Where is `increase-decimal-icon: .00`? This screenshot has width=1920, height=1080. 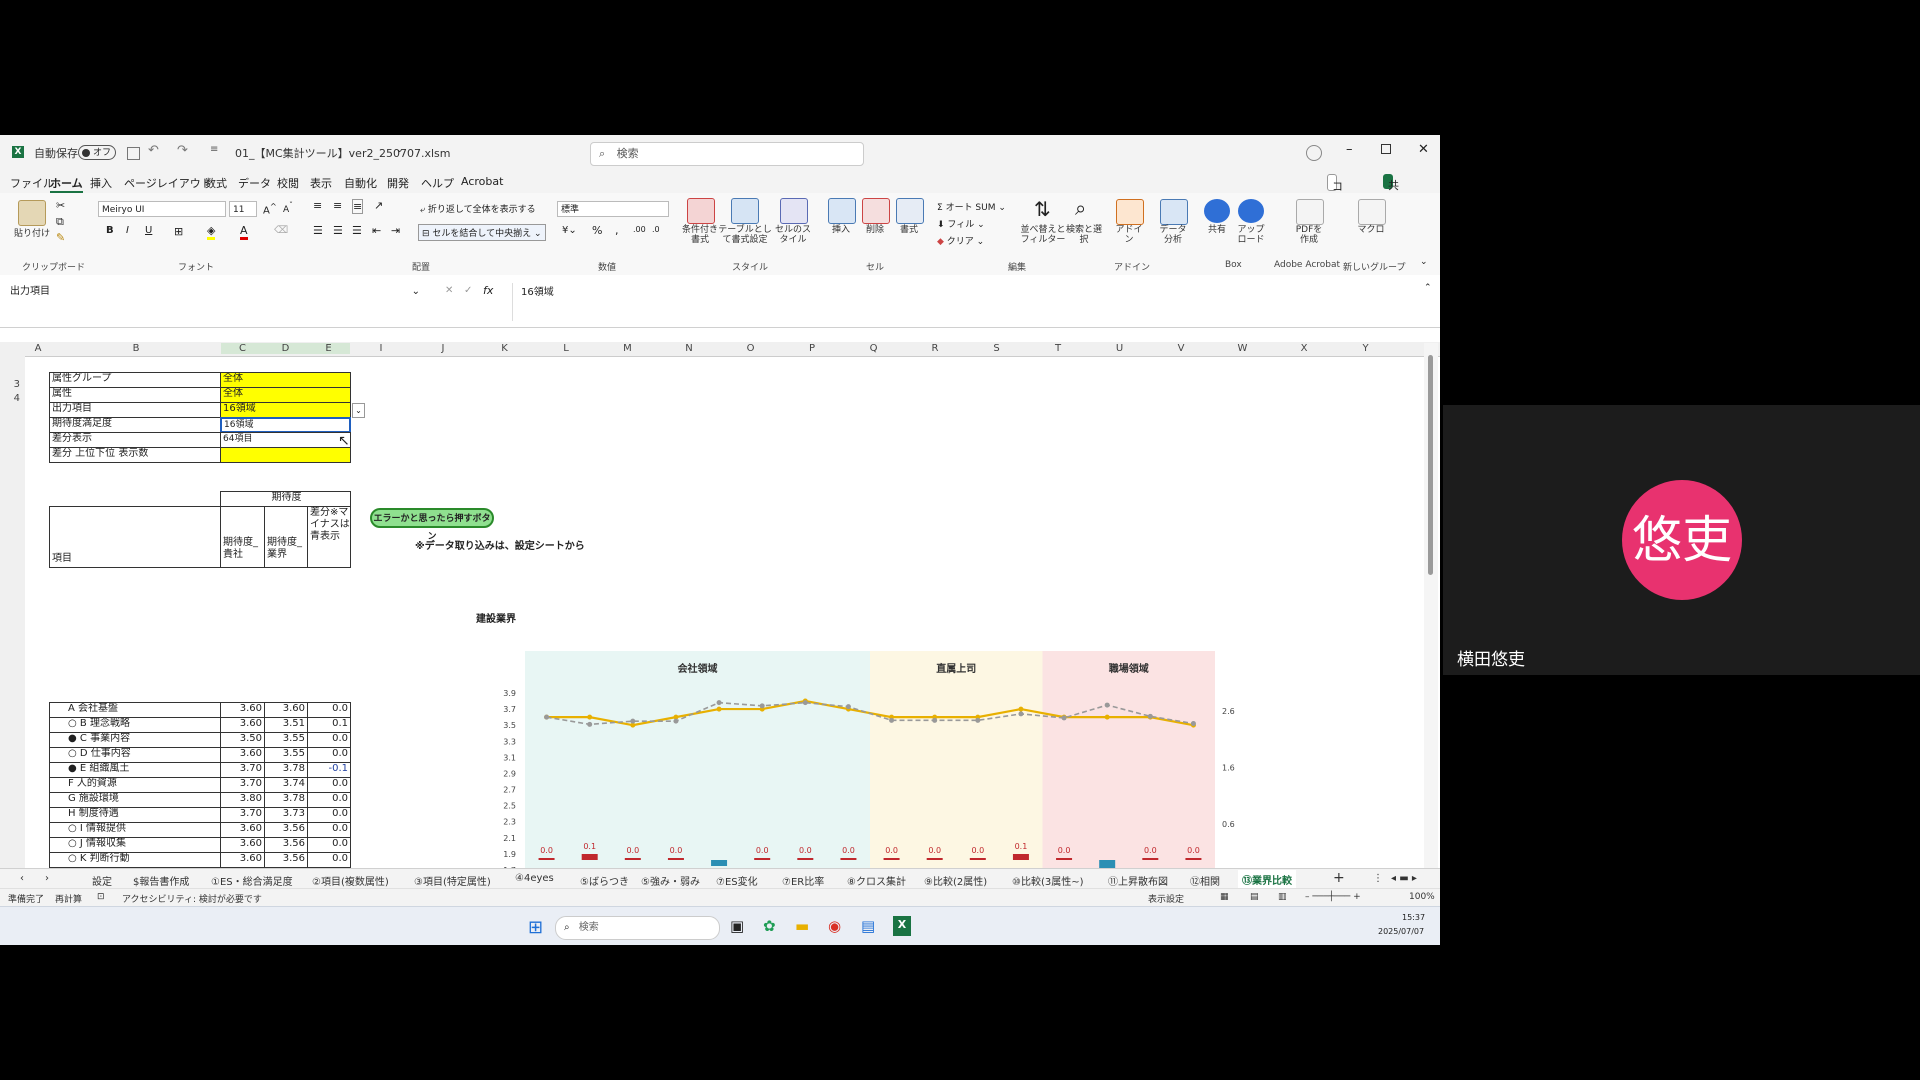
increase-decimal-icon: .00 is located at coordinates (639, 229).